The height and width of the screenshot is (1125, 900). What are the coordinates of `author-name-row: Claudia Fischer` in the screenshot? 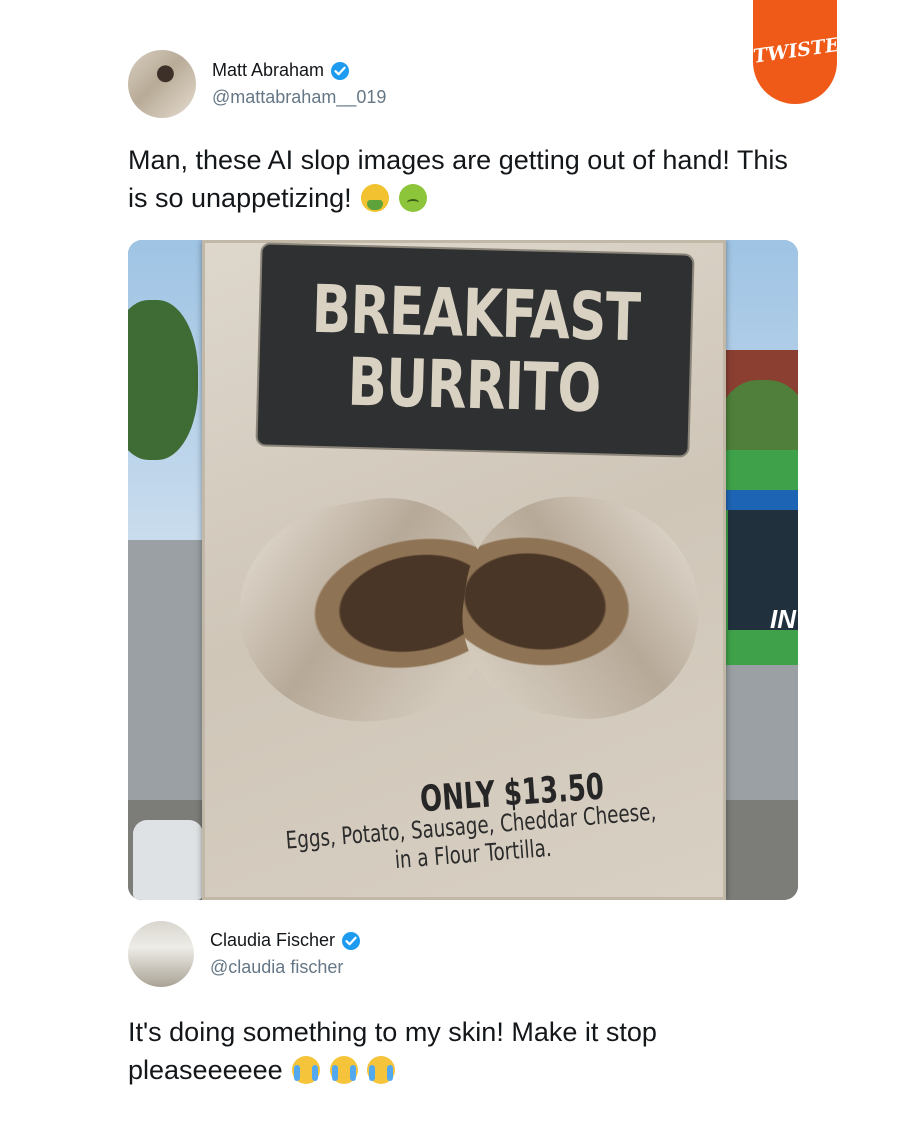 It's located at (285, 940).